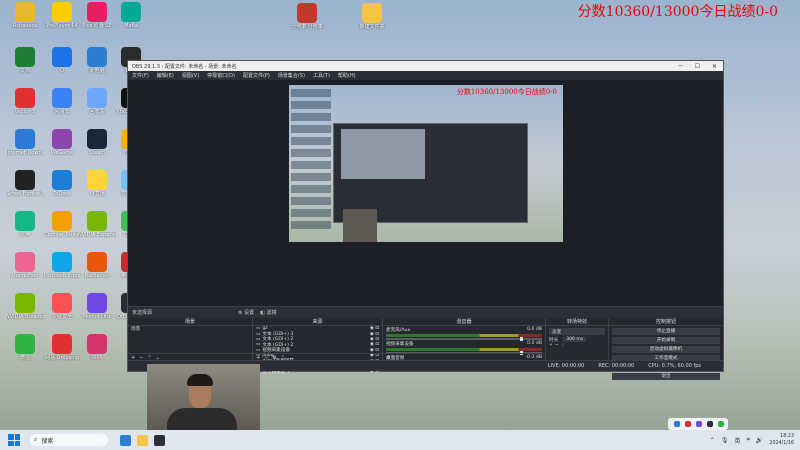 The height and width of the screenshot is (450, 800). Describe the element at coordinates (25, 101) in the screenshot. I see `desktop-icon: Vector 3` at that location.